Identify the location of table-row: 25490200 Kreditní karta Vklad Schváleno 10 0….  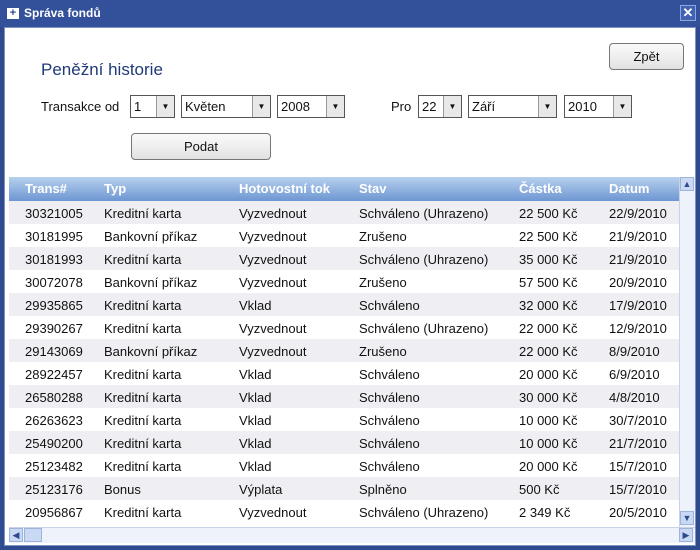
(344, 442).